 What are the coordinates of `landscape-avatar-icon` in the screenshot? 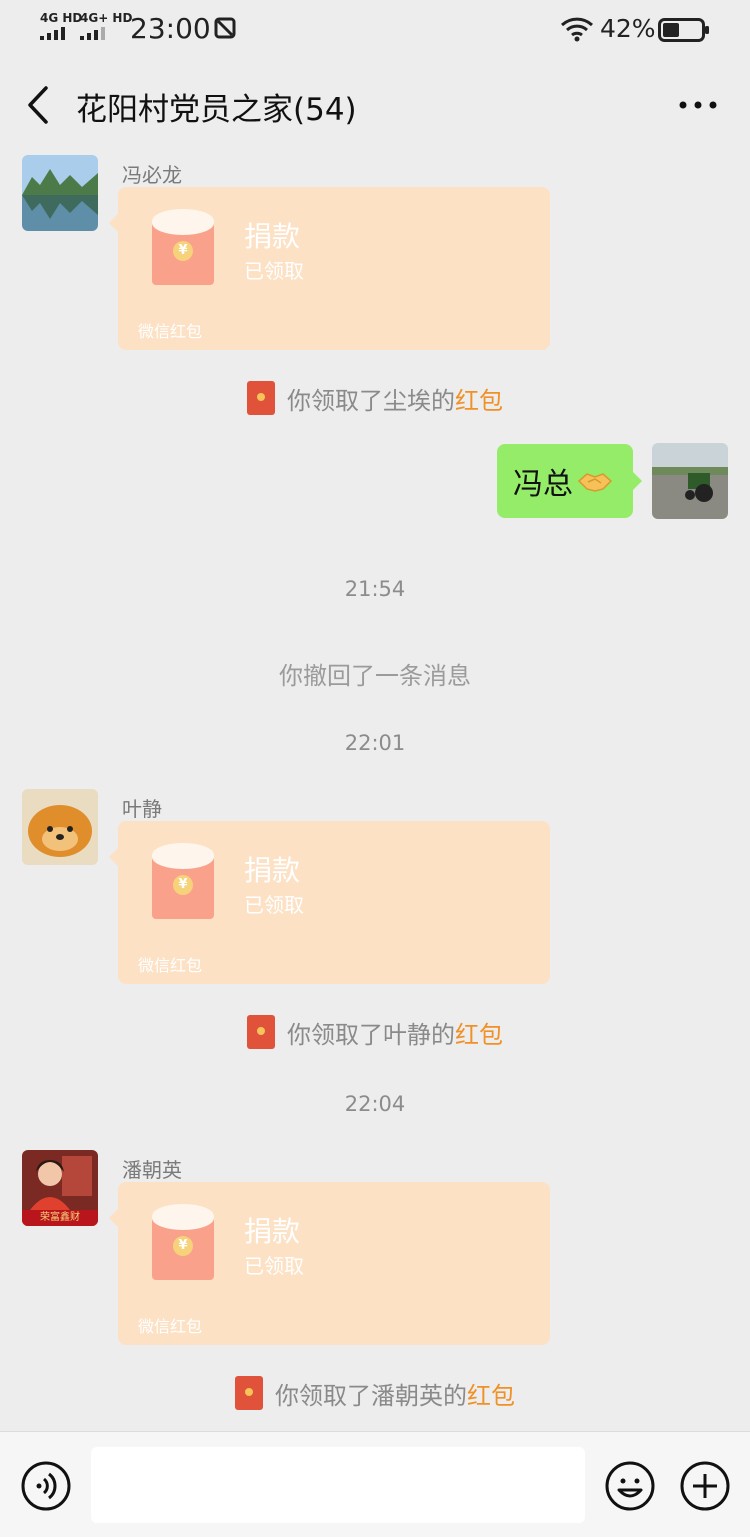 It's located at (60, 193).